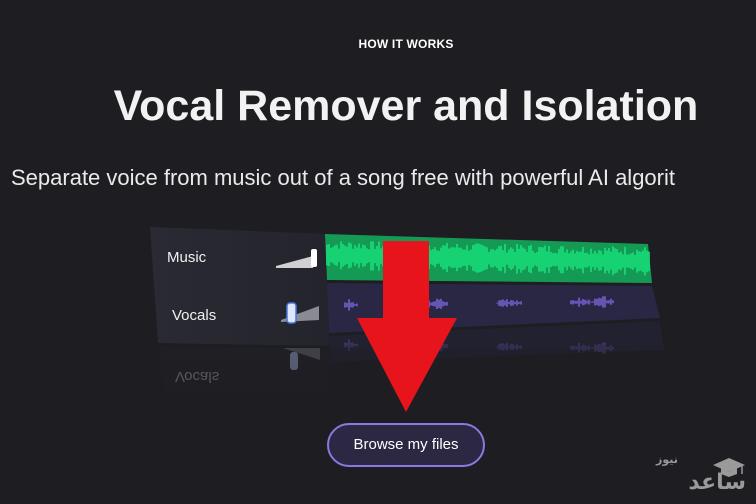 This screenshot has width=756, height=504. I want to click on watermark-brand: ساعد, so click(717, 482).